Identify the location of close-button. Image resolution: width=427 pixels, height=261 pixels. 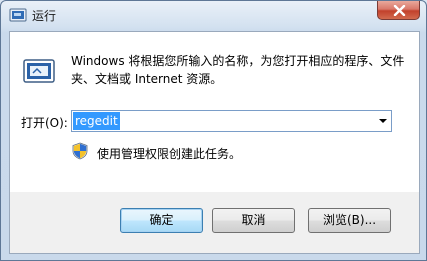
(398, 10).